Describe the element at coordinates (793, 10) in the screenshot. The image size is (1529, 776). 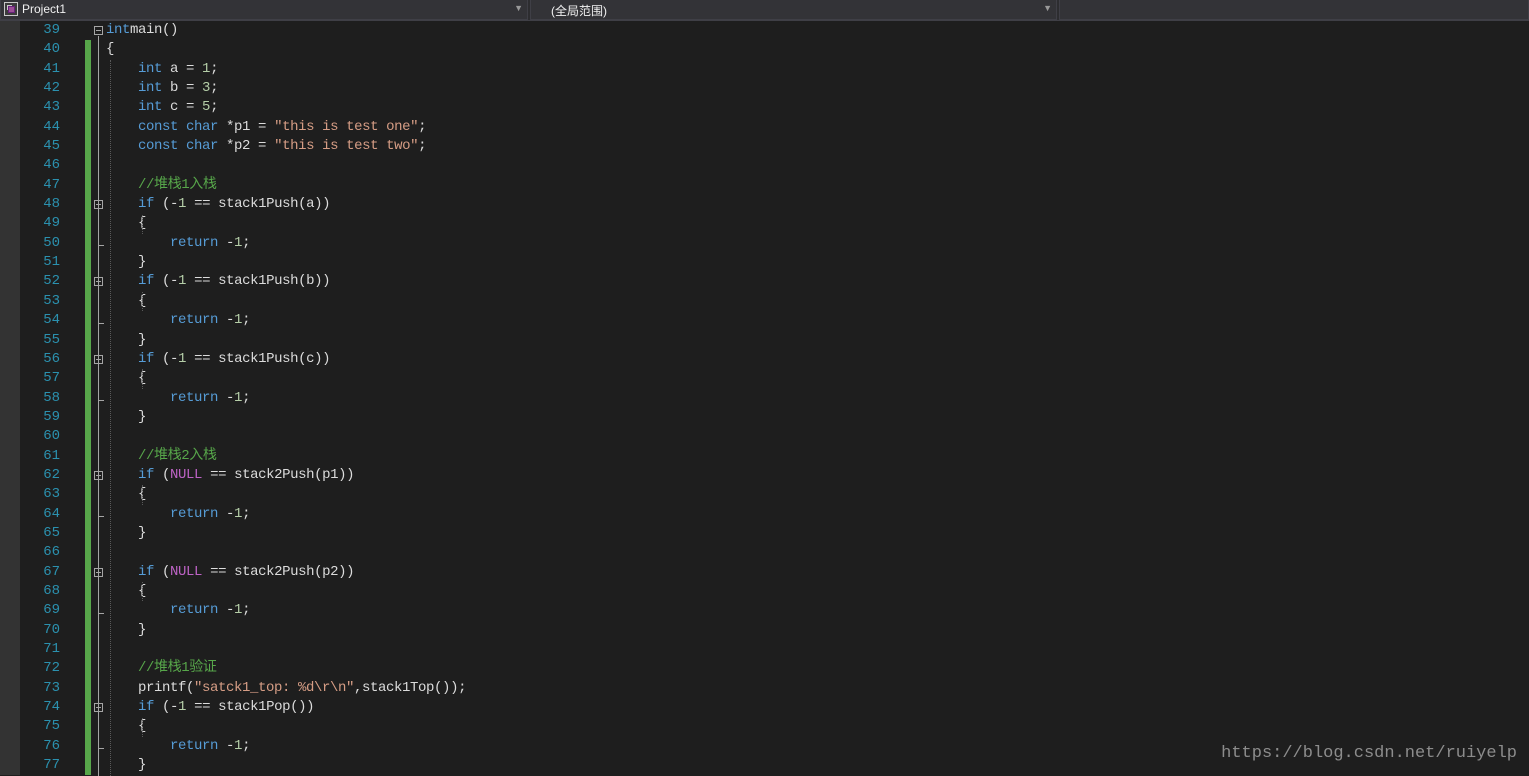
I see `scope-dropdown: (全局范围) ▼` at that location.